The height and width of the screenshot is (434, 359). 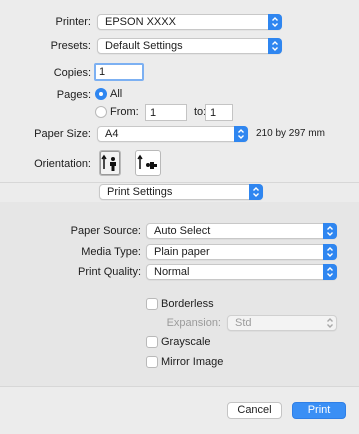 What do you see at coordinates (101, 94) in the screenshot?
I see `pages-all-radio` at bounding box center [101, 94].